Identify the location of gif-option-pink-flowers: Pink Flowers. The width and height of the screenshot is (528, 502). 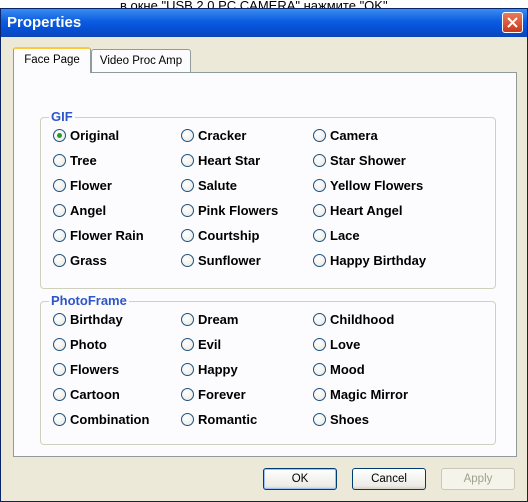
(229, 210).